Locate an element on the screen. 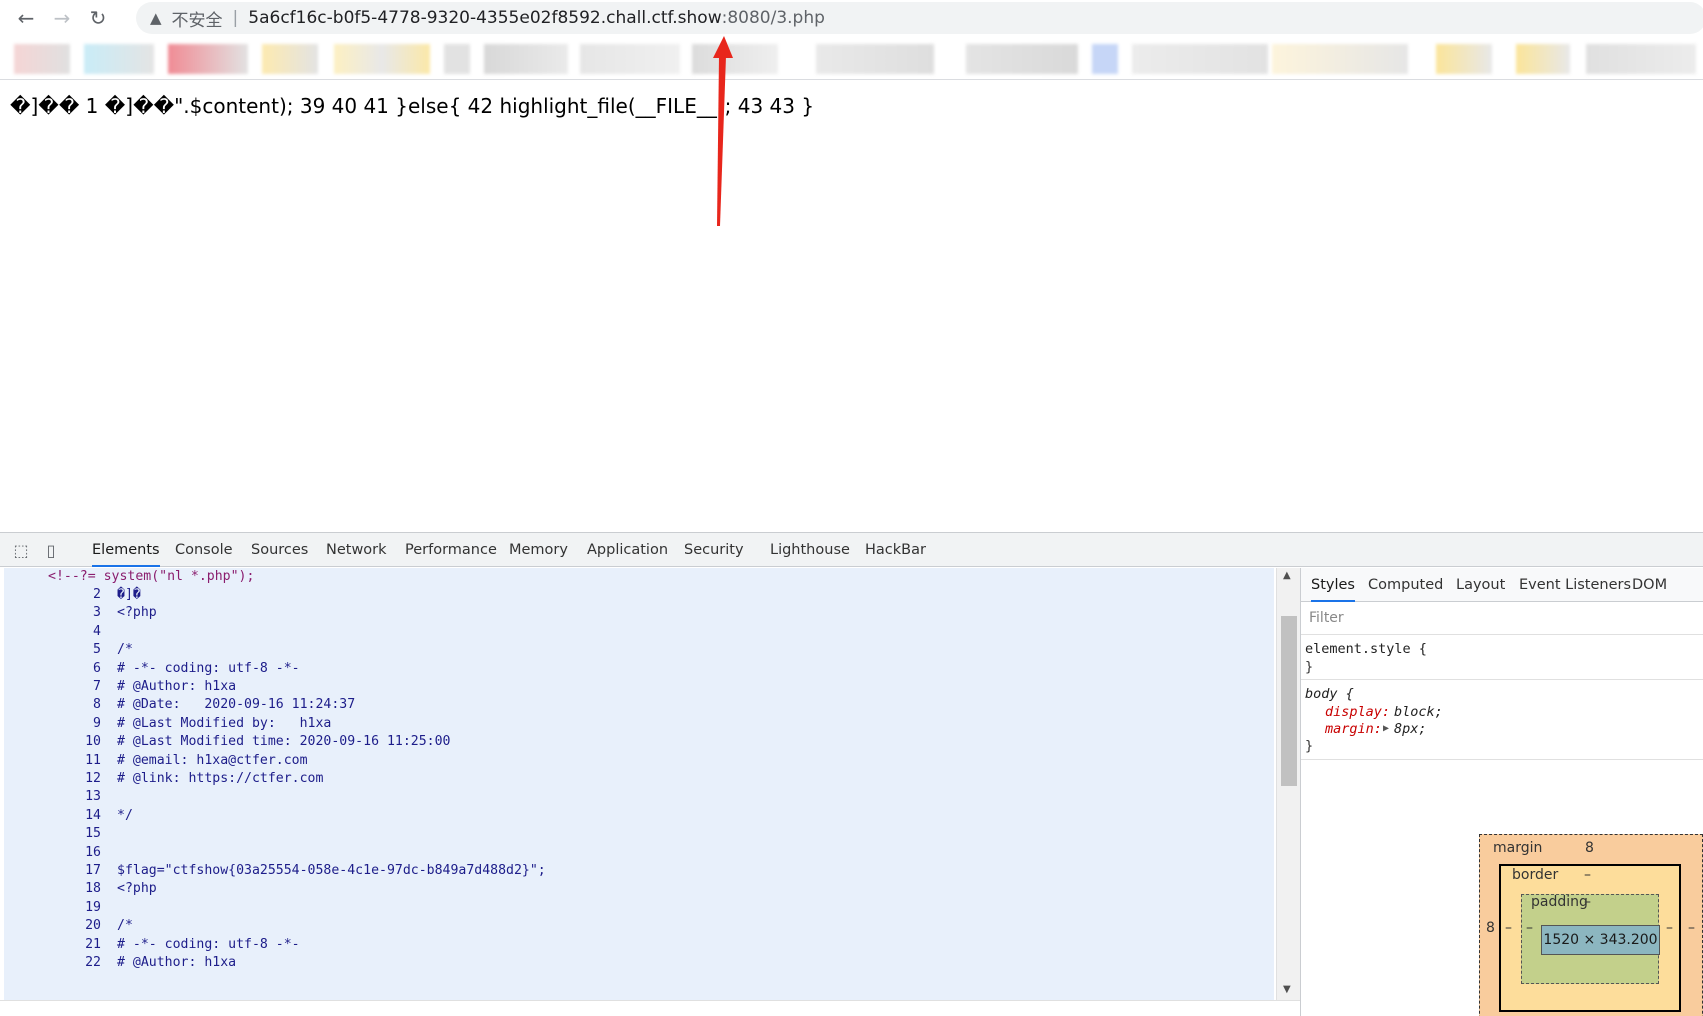 This screenshot has width=1703, height=1016. url-path: :8080/3.php is located at coordinates (773, 18).